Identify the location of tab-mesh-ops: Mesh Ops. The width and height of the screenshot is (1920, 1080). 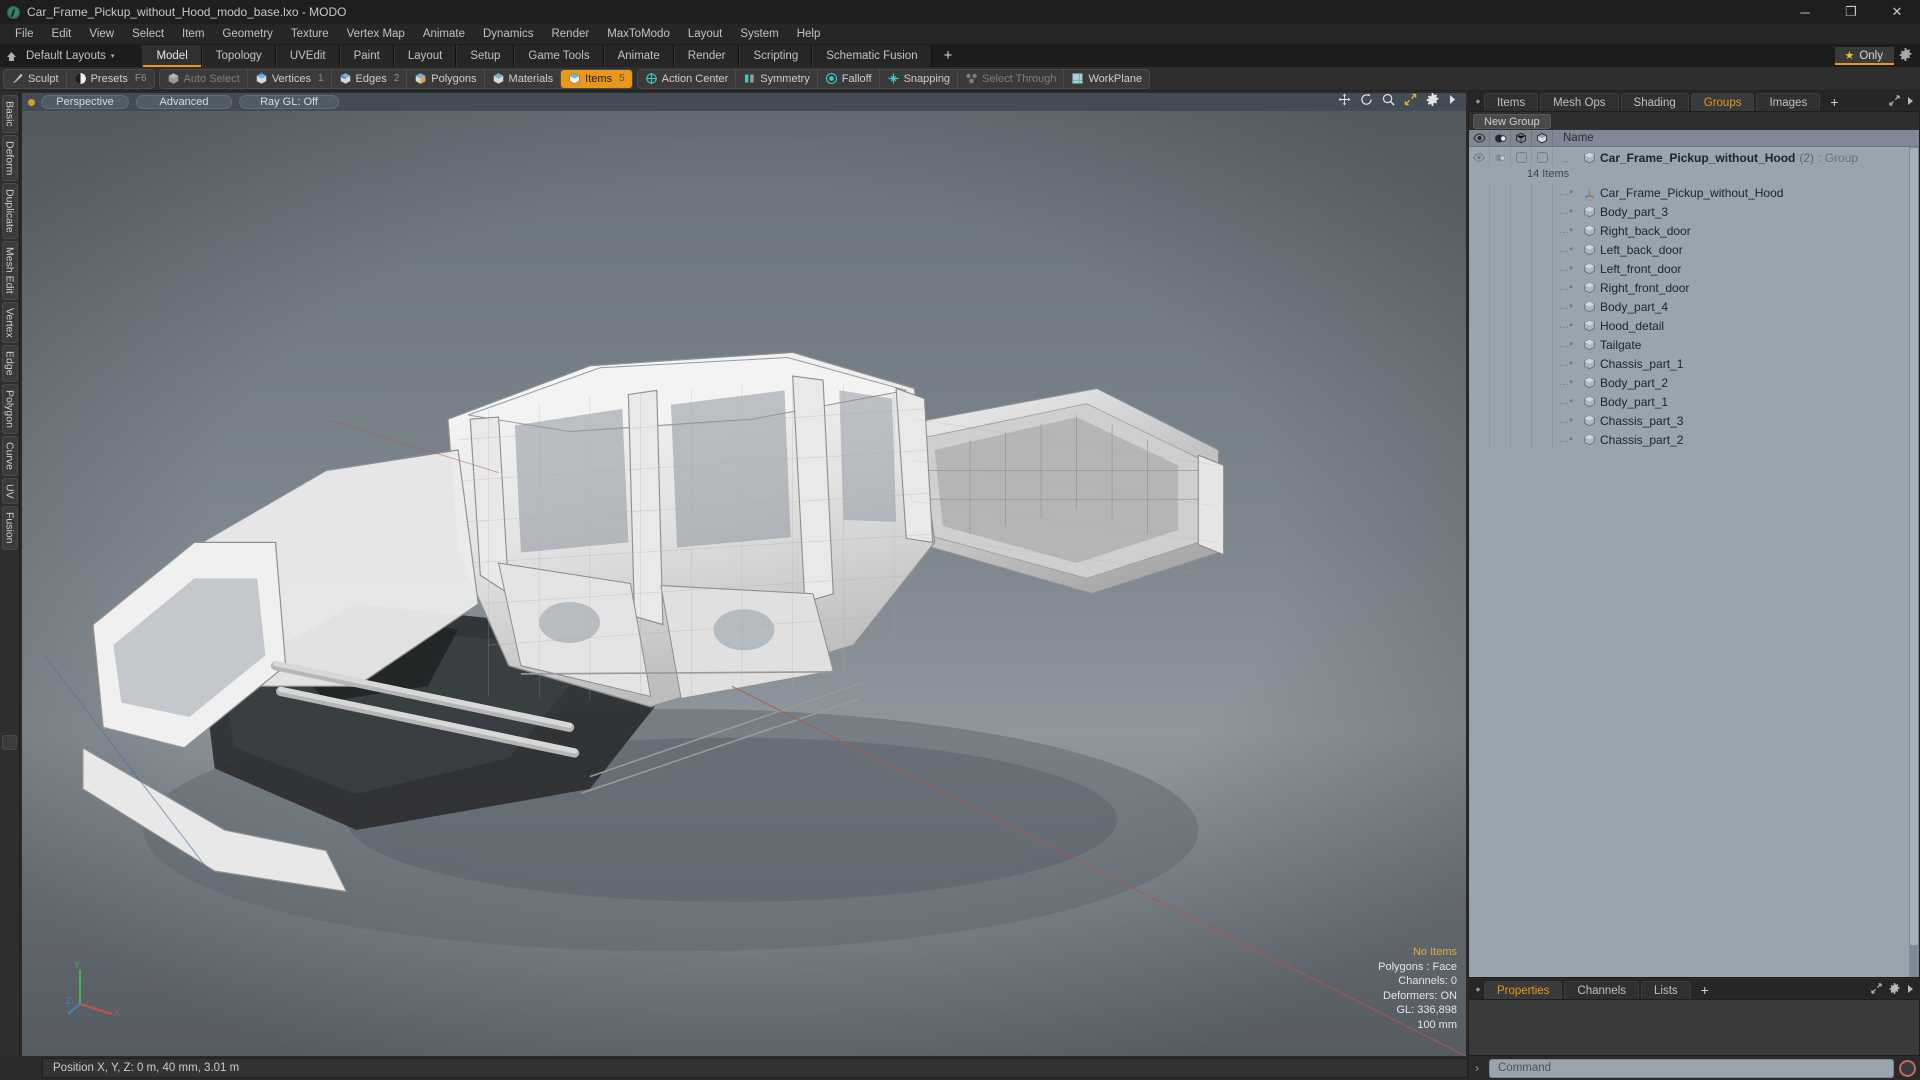
(1579, 102).